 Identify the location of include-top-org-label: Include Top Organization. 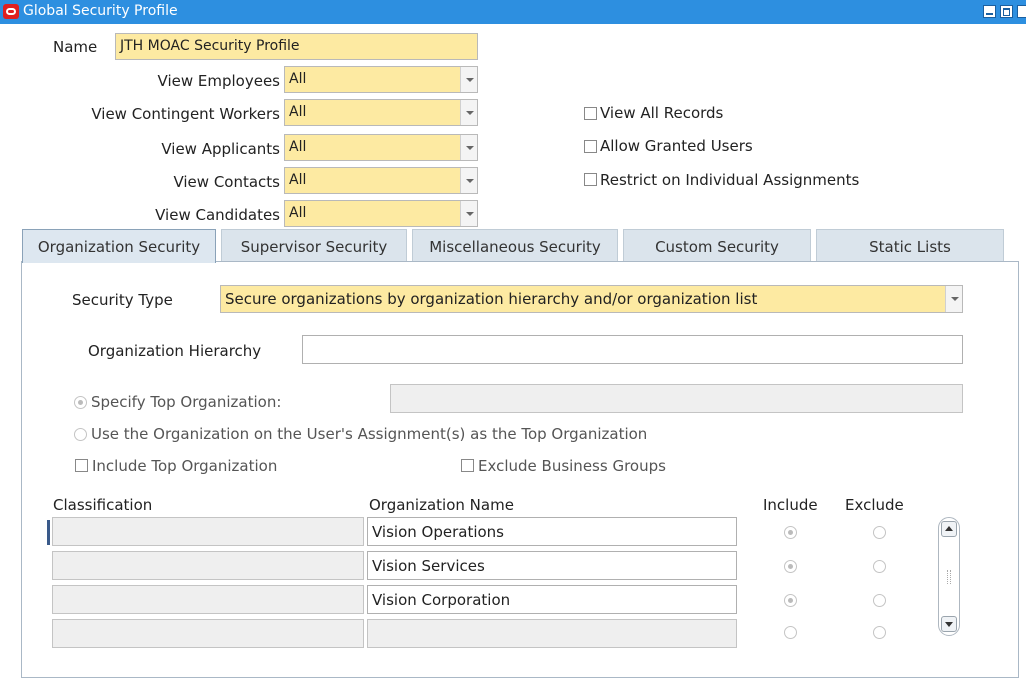
(185, 466).